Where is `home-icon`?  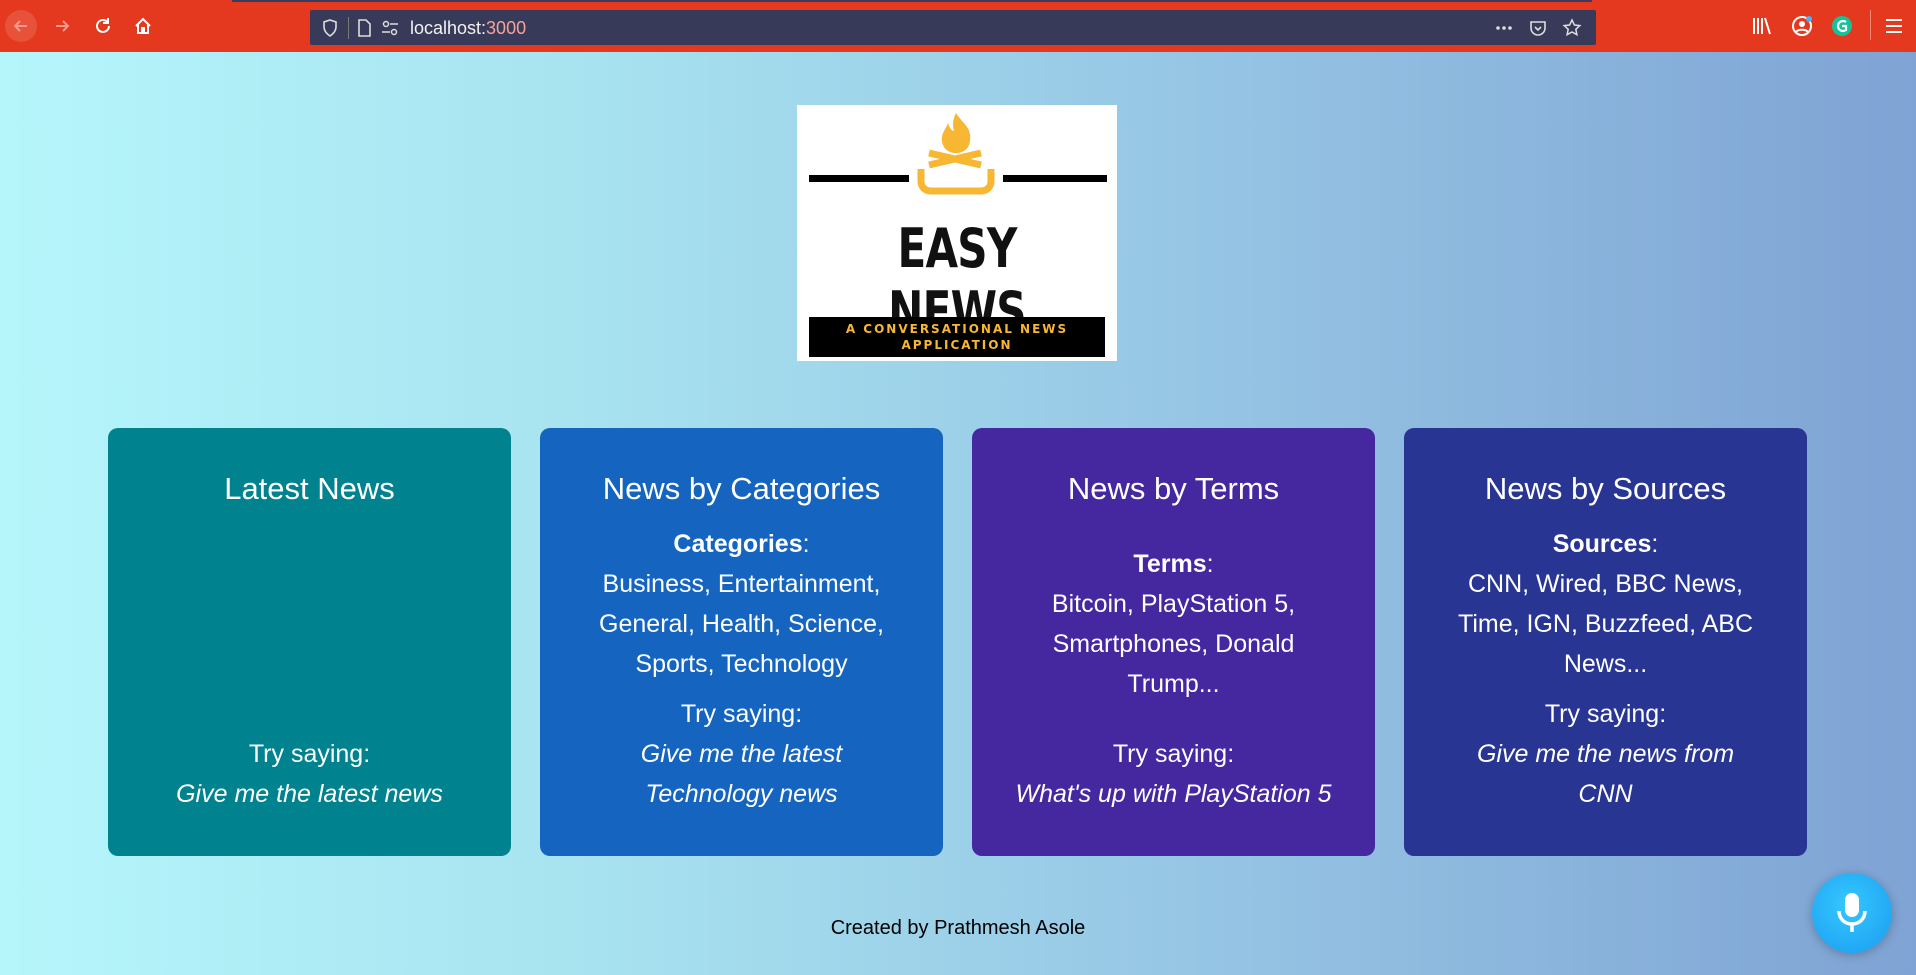 home-icon is located at coordinates (143, 25).